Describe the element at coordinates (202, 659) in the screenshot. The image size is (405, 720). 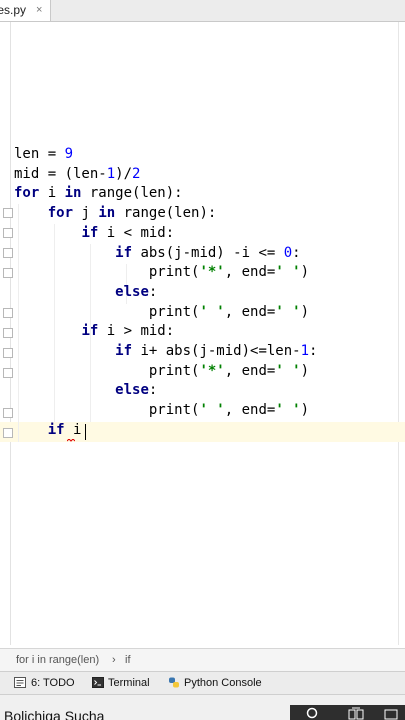
I see `breadcrumb: for i in range(len) › if` at that location.